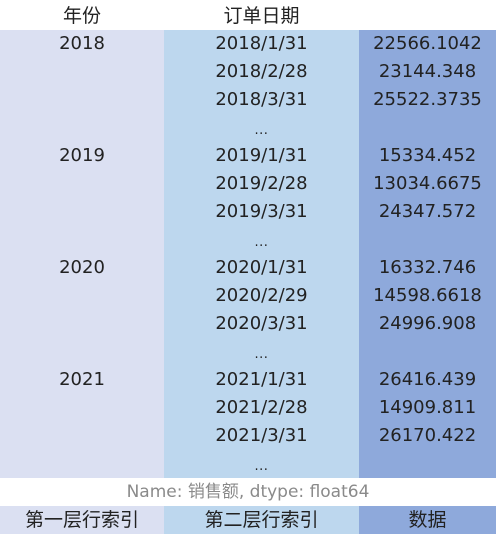  I want to click on year-cell: 2020, so click(82, 267).